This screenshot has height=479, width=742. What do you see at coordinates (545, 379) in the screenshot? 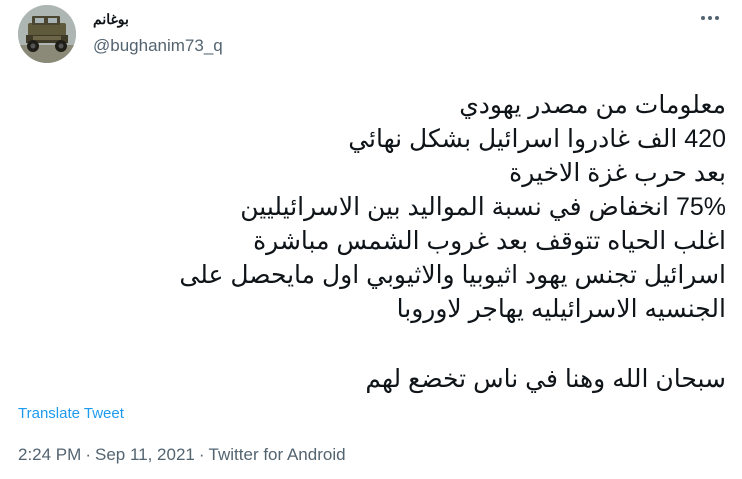
I see `tweet-line: سبحان الله وهنا في ناس تخضع لهم` at bounding box center [545, 379].